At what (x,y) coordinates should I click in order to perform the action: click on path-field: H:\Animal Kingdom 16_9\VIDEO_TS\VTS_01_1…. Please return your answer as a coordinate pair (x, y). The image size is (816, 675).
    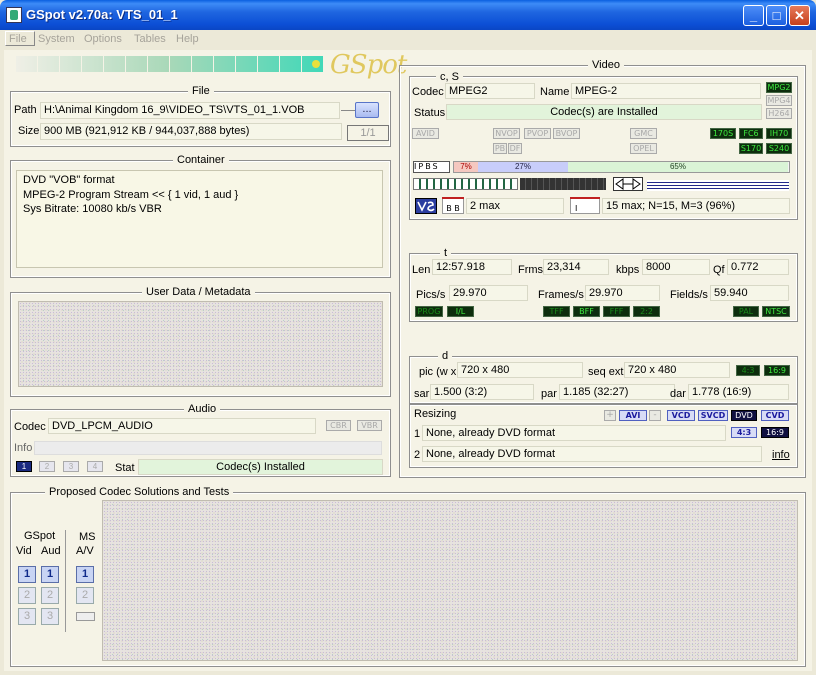
    Looking at the image, I should click on (190, 110).